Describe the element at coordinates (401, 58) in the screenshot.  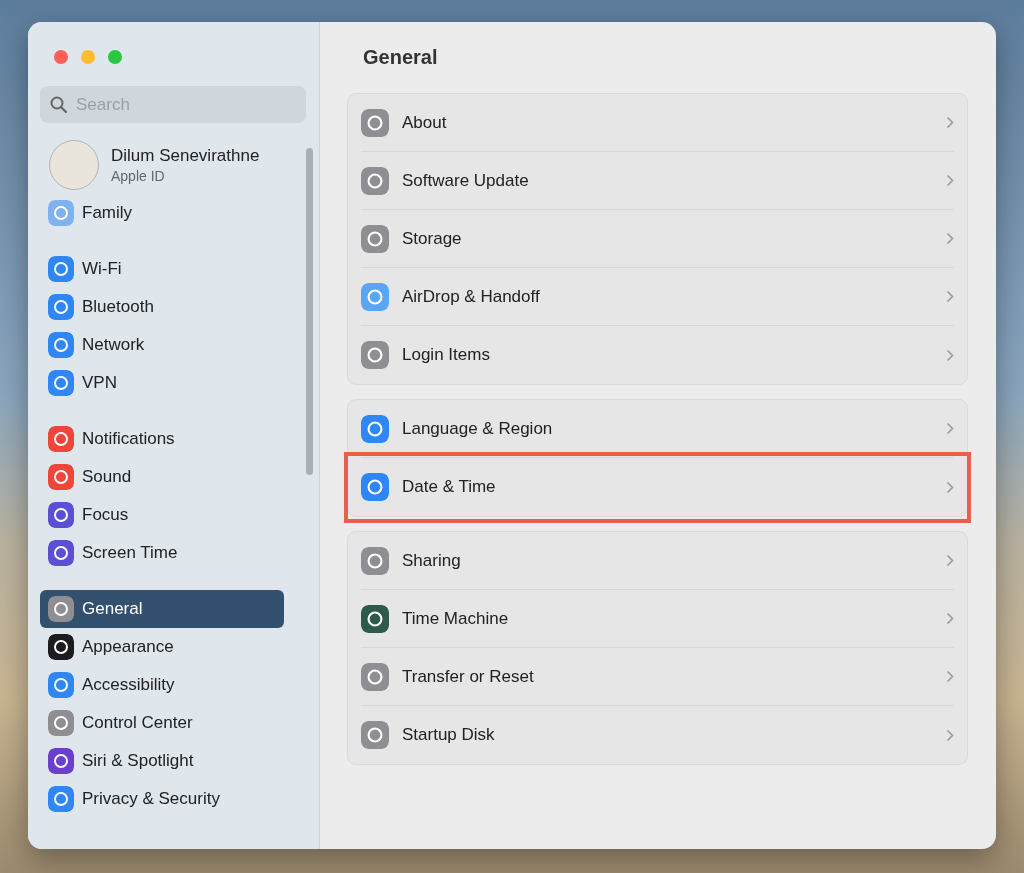
I see `page-title: General` at that location.